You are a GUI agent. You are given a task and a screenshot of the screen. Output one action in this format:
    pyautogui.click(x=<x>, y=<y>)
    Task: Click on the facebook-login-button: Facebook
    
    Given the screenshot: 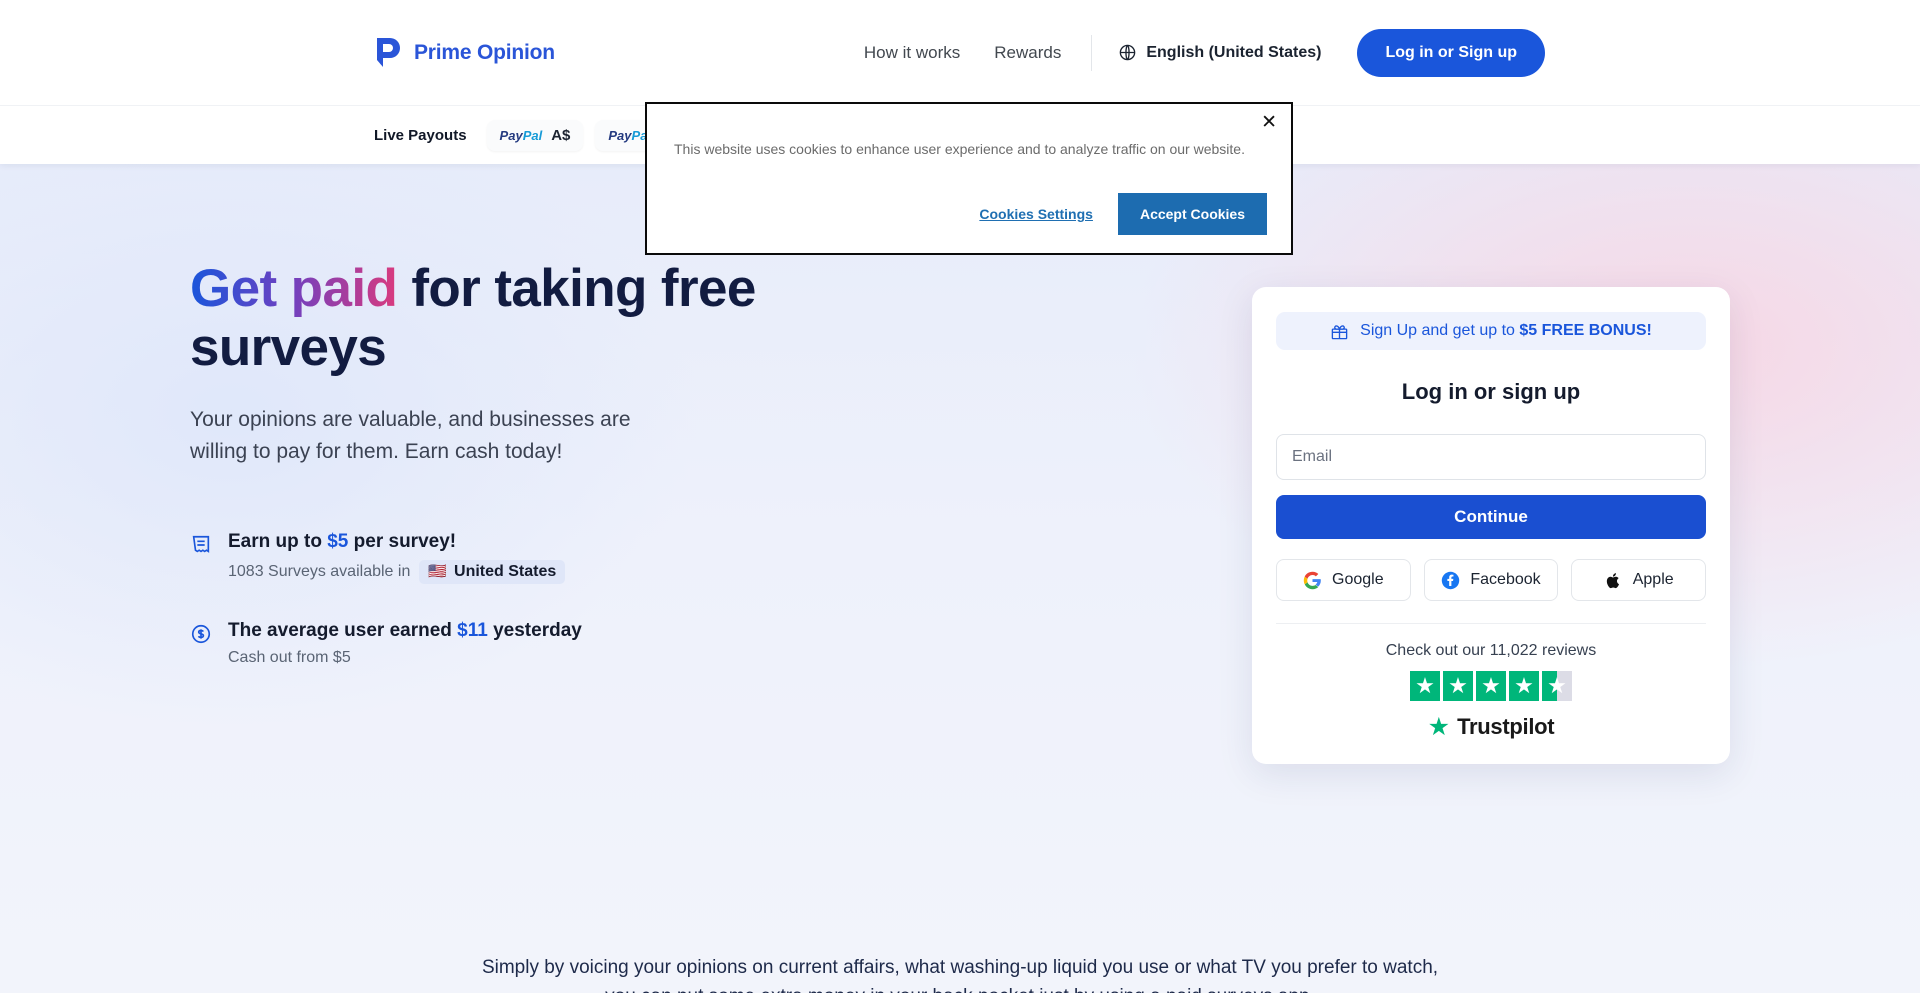 What is the action you would take?
    pyautogui.click(x=1491, y=580)
    